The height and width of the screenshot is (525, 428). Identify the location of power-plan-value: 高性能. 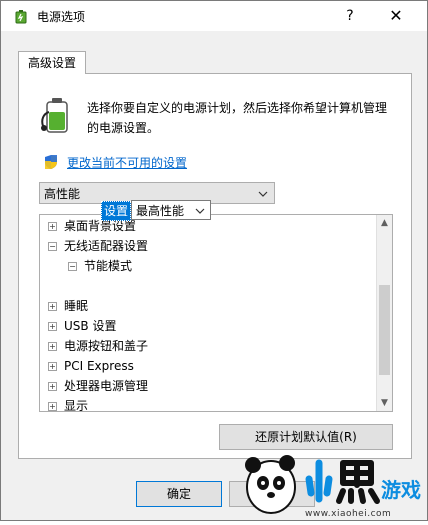
(62, 194).